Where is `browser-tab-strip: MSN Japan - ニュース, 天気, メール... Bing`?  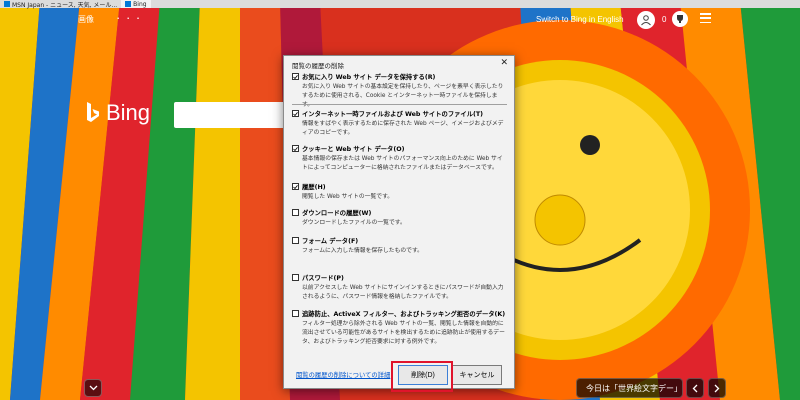 browser-tab-strip: MSN Japan - ニュース, 天気, メール... Bing is located at coordinates (400, 4).